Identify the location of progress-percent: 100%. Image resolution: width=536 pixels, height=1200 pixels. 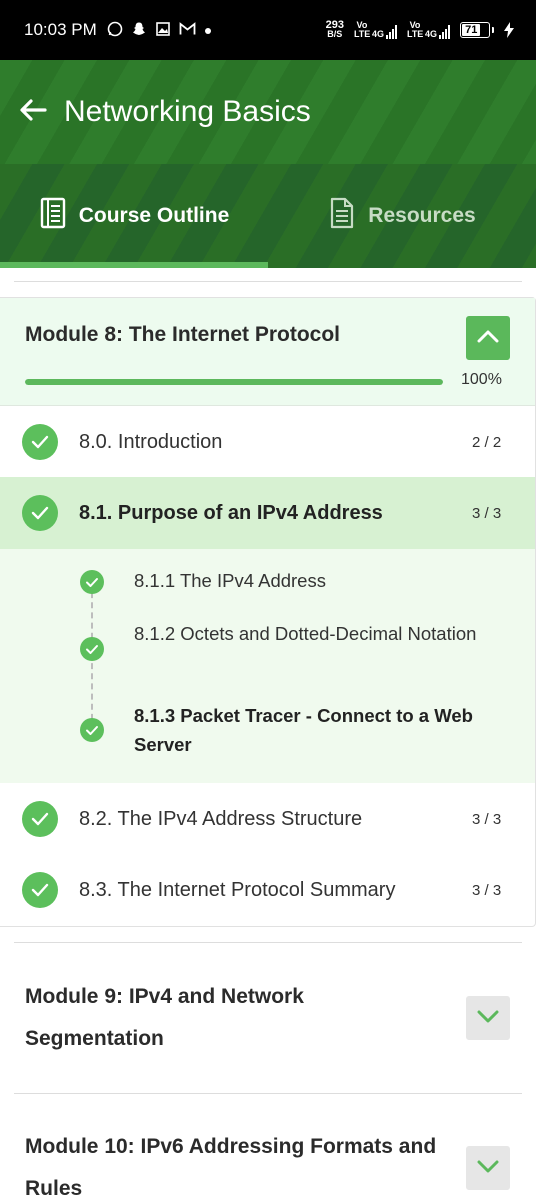
(481, 379).